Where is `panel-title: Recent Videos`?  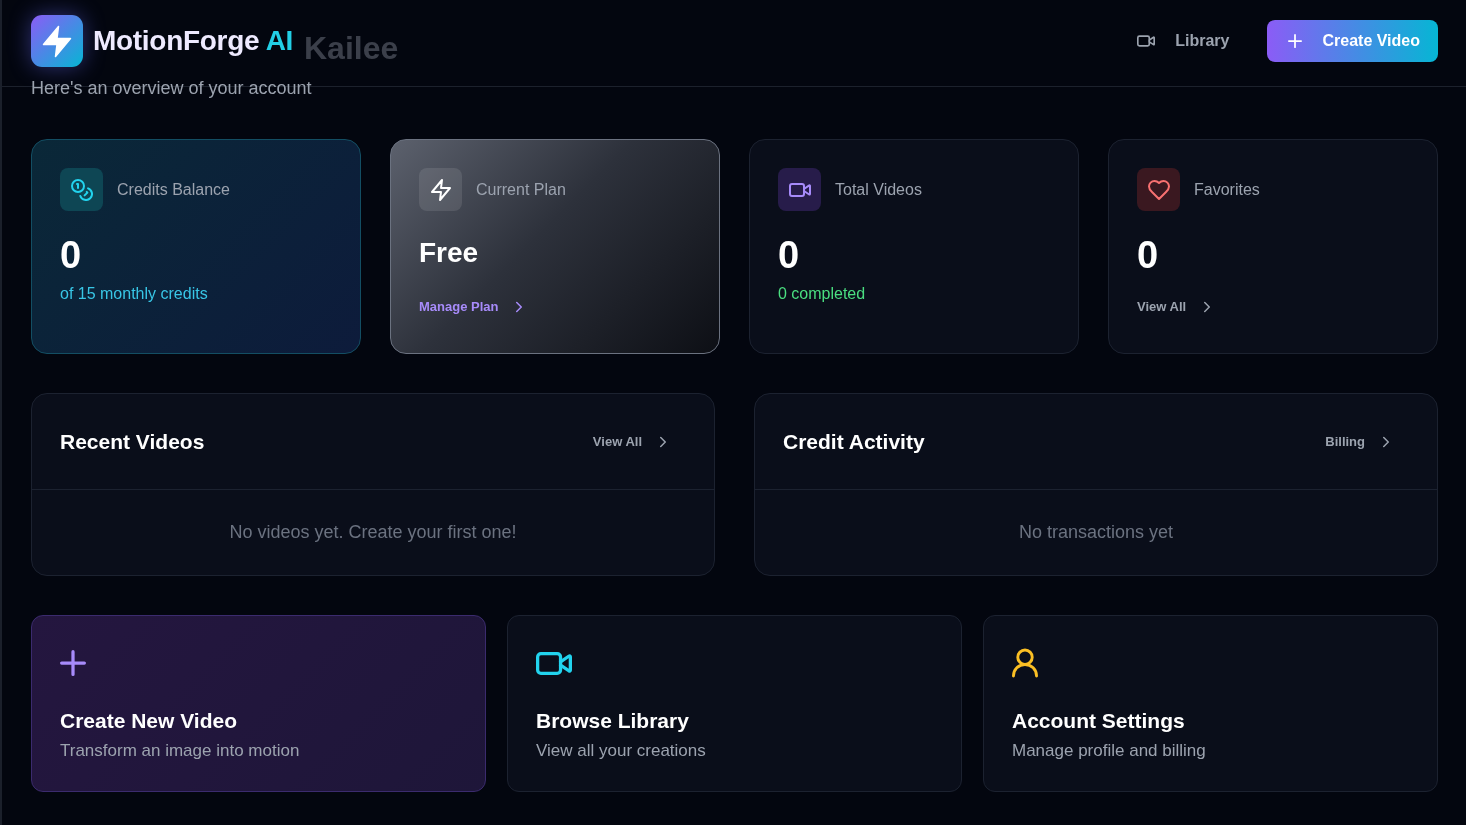 panel-title: Recent Videos is located at coordinates (132, 441).